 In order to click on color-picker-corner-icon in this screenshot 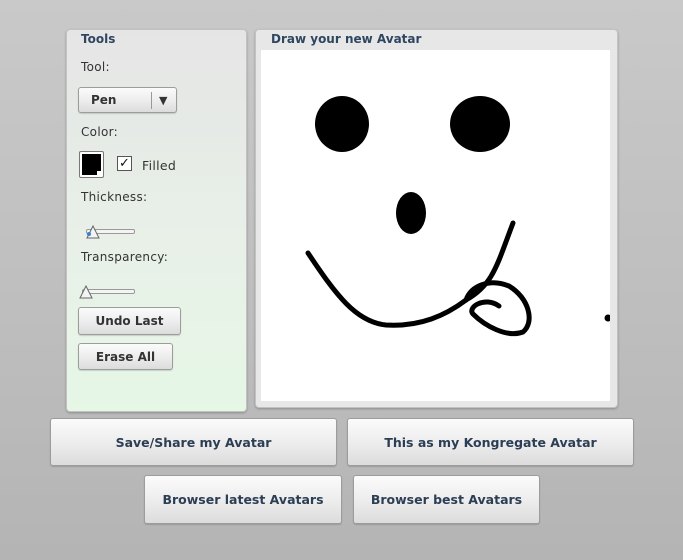, I will do `click(99, 173)`.